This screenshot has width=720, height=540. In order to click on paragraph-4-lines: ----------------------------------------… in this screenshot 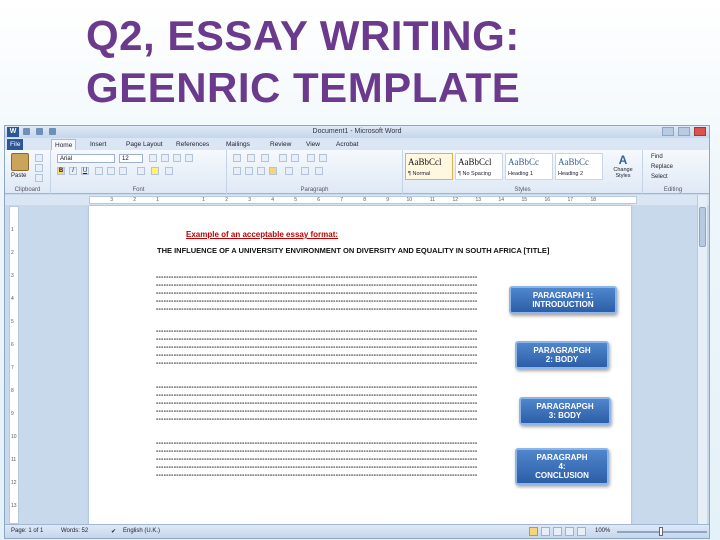, I will do `click(362, 460)`.